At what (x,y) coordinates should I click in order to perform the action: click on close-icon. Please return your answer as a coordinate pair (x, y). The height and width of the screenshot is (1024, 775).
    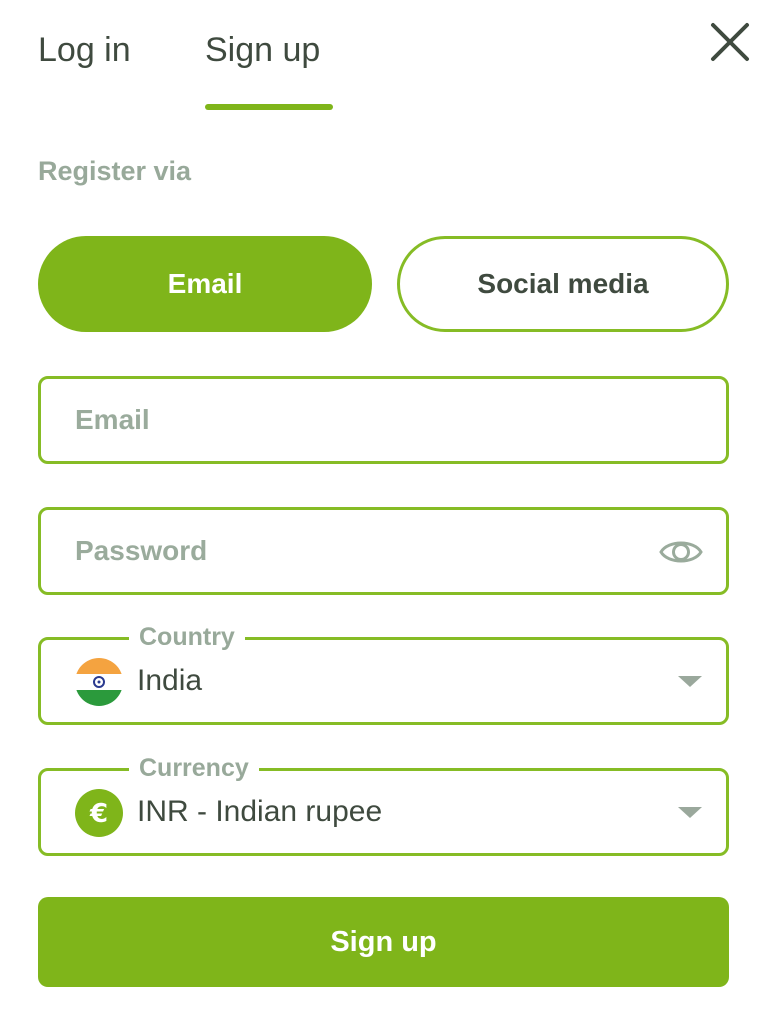
    Looking at the image, I should click on (730, 42).